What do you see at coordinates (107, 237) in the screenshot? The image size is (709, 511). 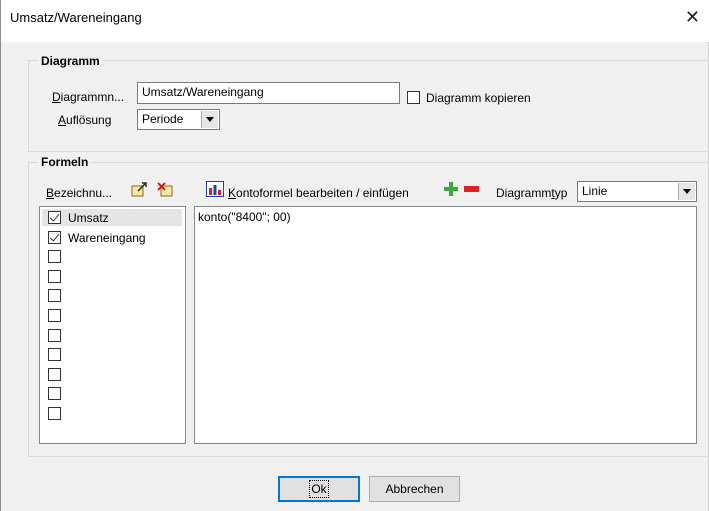 I see `list-item-label: Wareneingang` at bounding box center [107, 237].